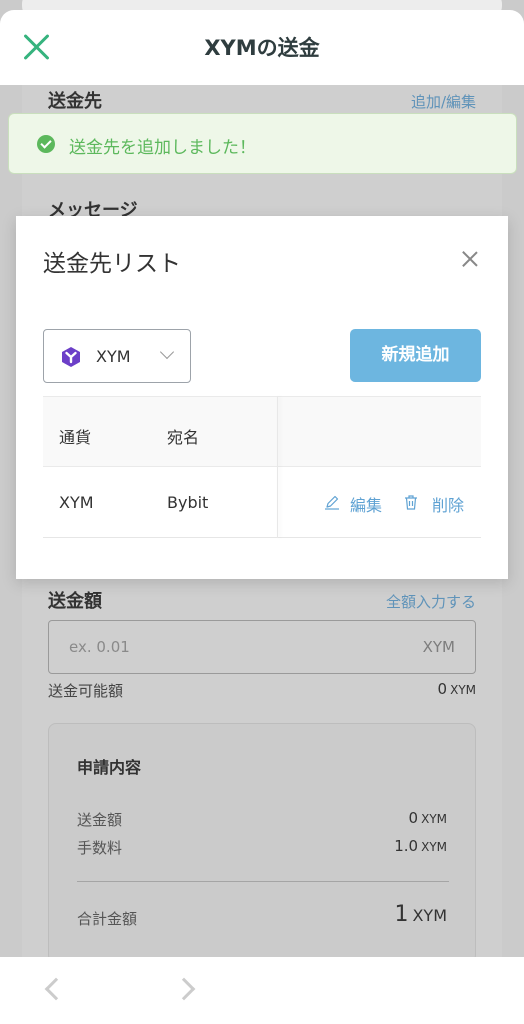 This screenshot has height=1024, width=524. I want to click on amount-title: 送金額, so click(75, 601).